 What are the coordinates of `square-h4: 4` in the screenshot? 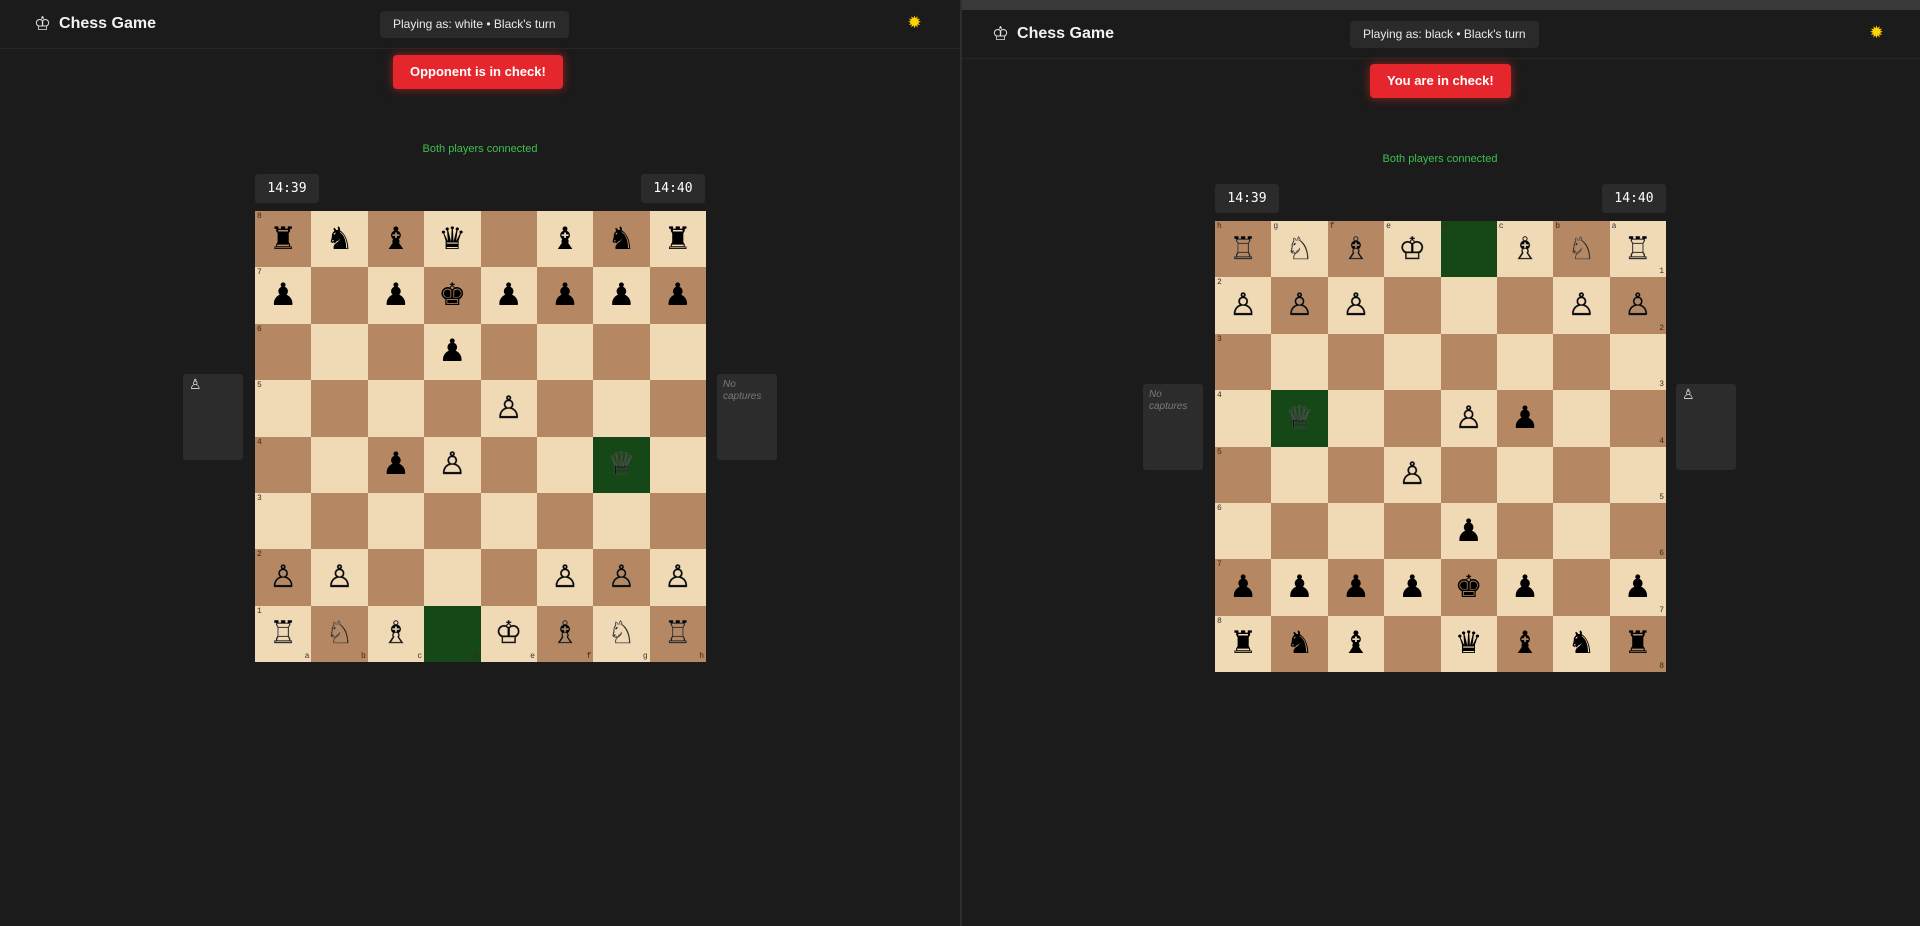 It's located at (1243, 418).